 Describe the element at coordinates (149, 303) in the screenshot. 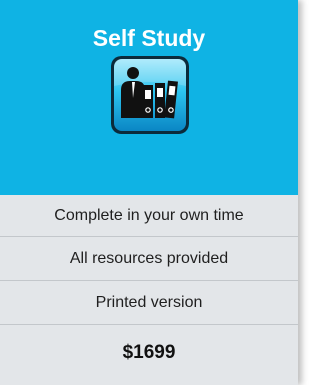

I see `feature-item: Printed version` at that location.